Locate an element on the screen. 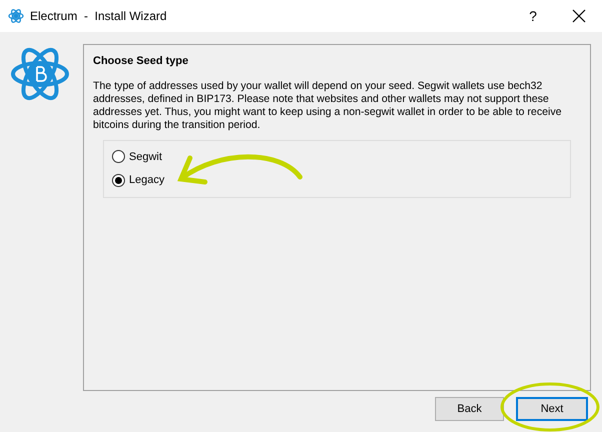 Image resolution: width=602 pixels, height=432 pixels. app-logo-icon is located at coordinates (16, 16).